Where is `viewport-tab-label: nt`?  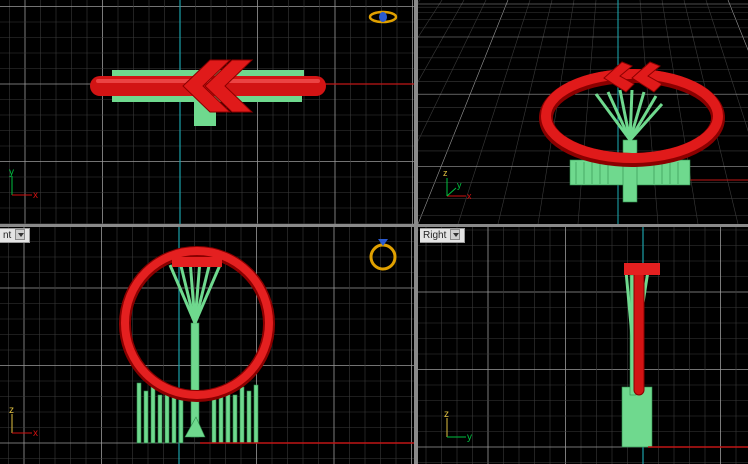
viewport-tab-label: nt is located at coordinates (7, 235).